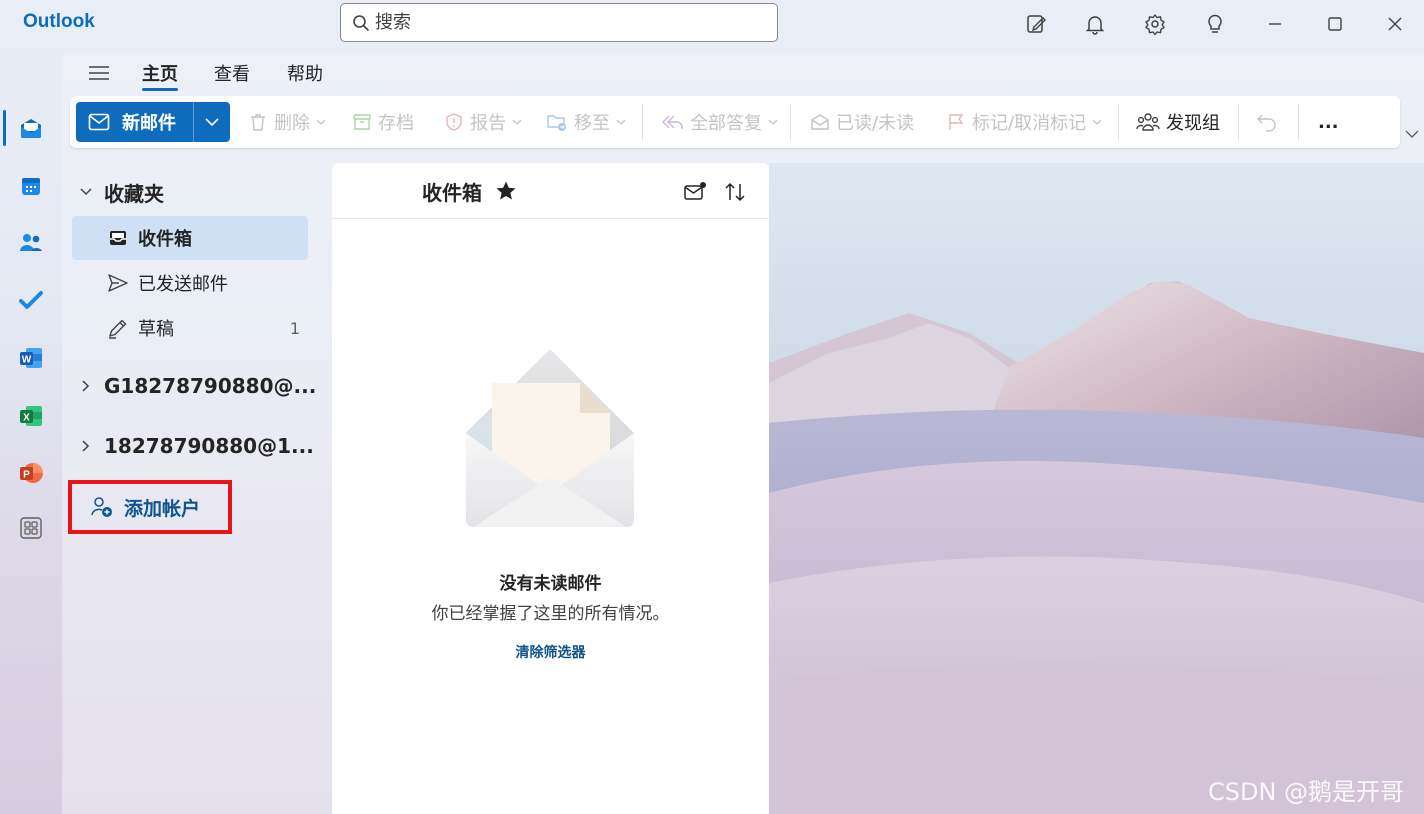 The width and height of the screenshot is (1424, 814). I want to click on new-mail-button: 新邮件, so click(135, 122).